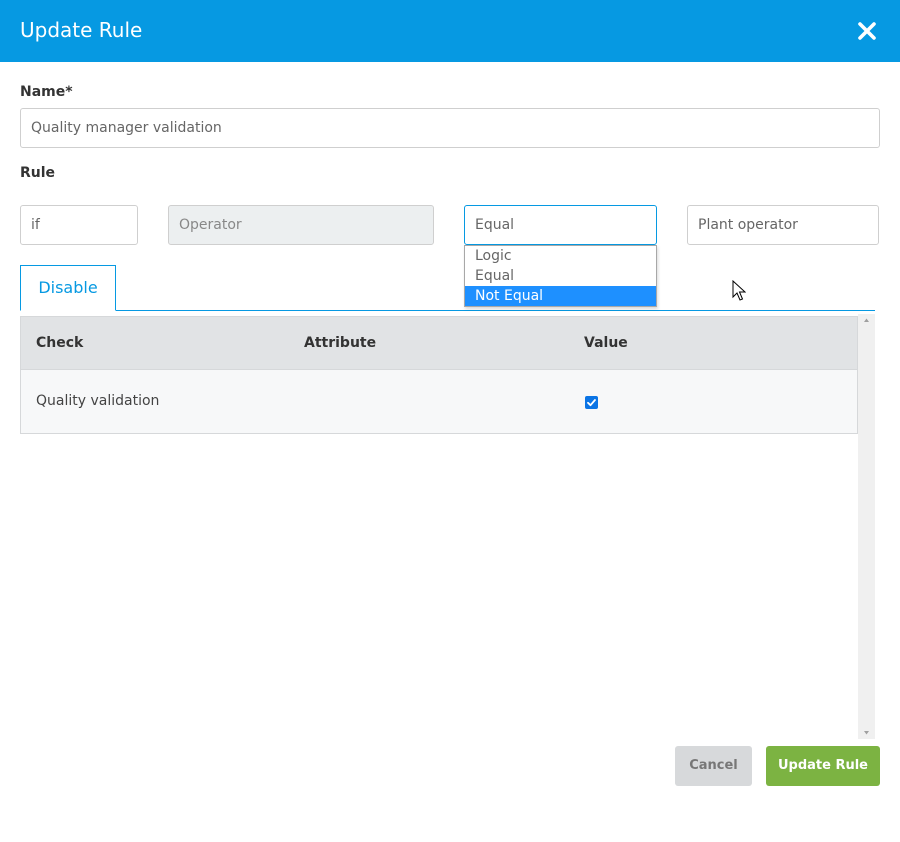 This screenshot has height=842, width=900. I want to click on operator-field: Operator, so click(301, 225).